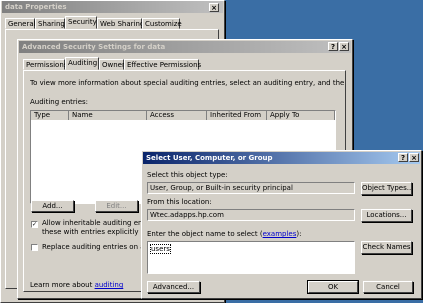 This screenshot has width=423, height=303. I want to click on location-label: From this location:, so click(179, 202).